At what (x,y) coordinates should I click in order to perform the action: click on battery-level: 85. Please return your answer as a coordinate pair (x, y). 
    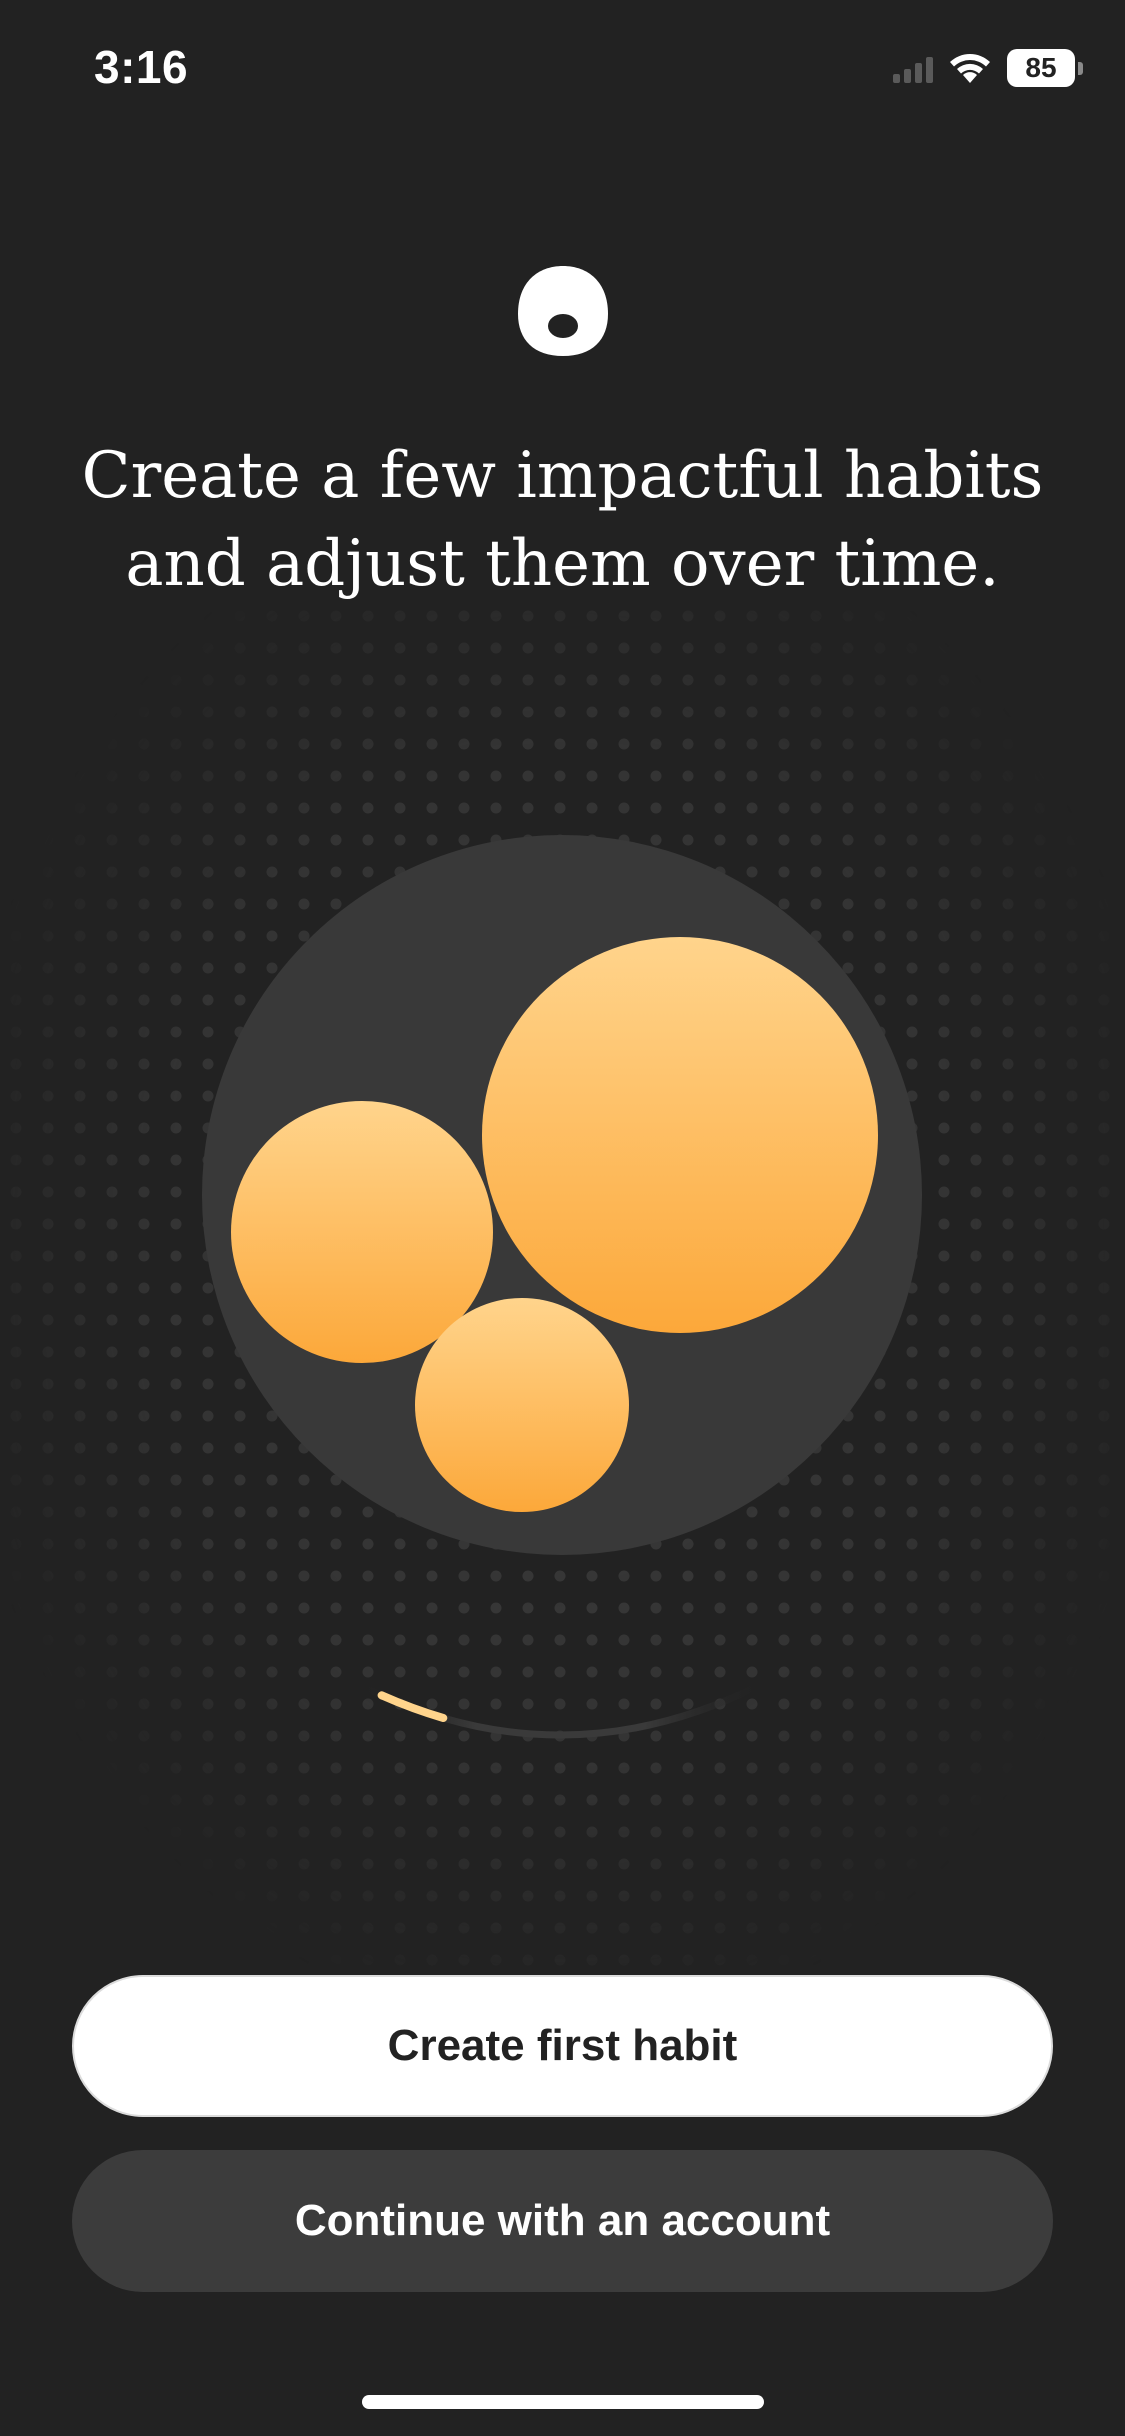
    Looking at the image, I should click on (1041, 67).